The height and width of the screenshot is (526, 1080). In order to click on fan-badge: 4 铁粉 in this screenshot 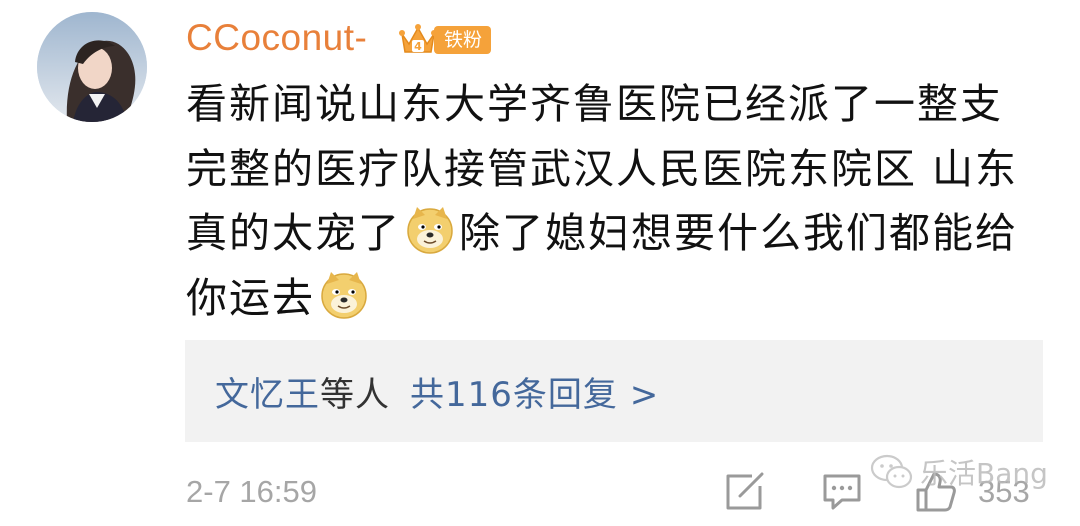, I will do `click(445, 40)`.